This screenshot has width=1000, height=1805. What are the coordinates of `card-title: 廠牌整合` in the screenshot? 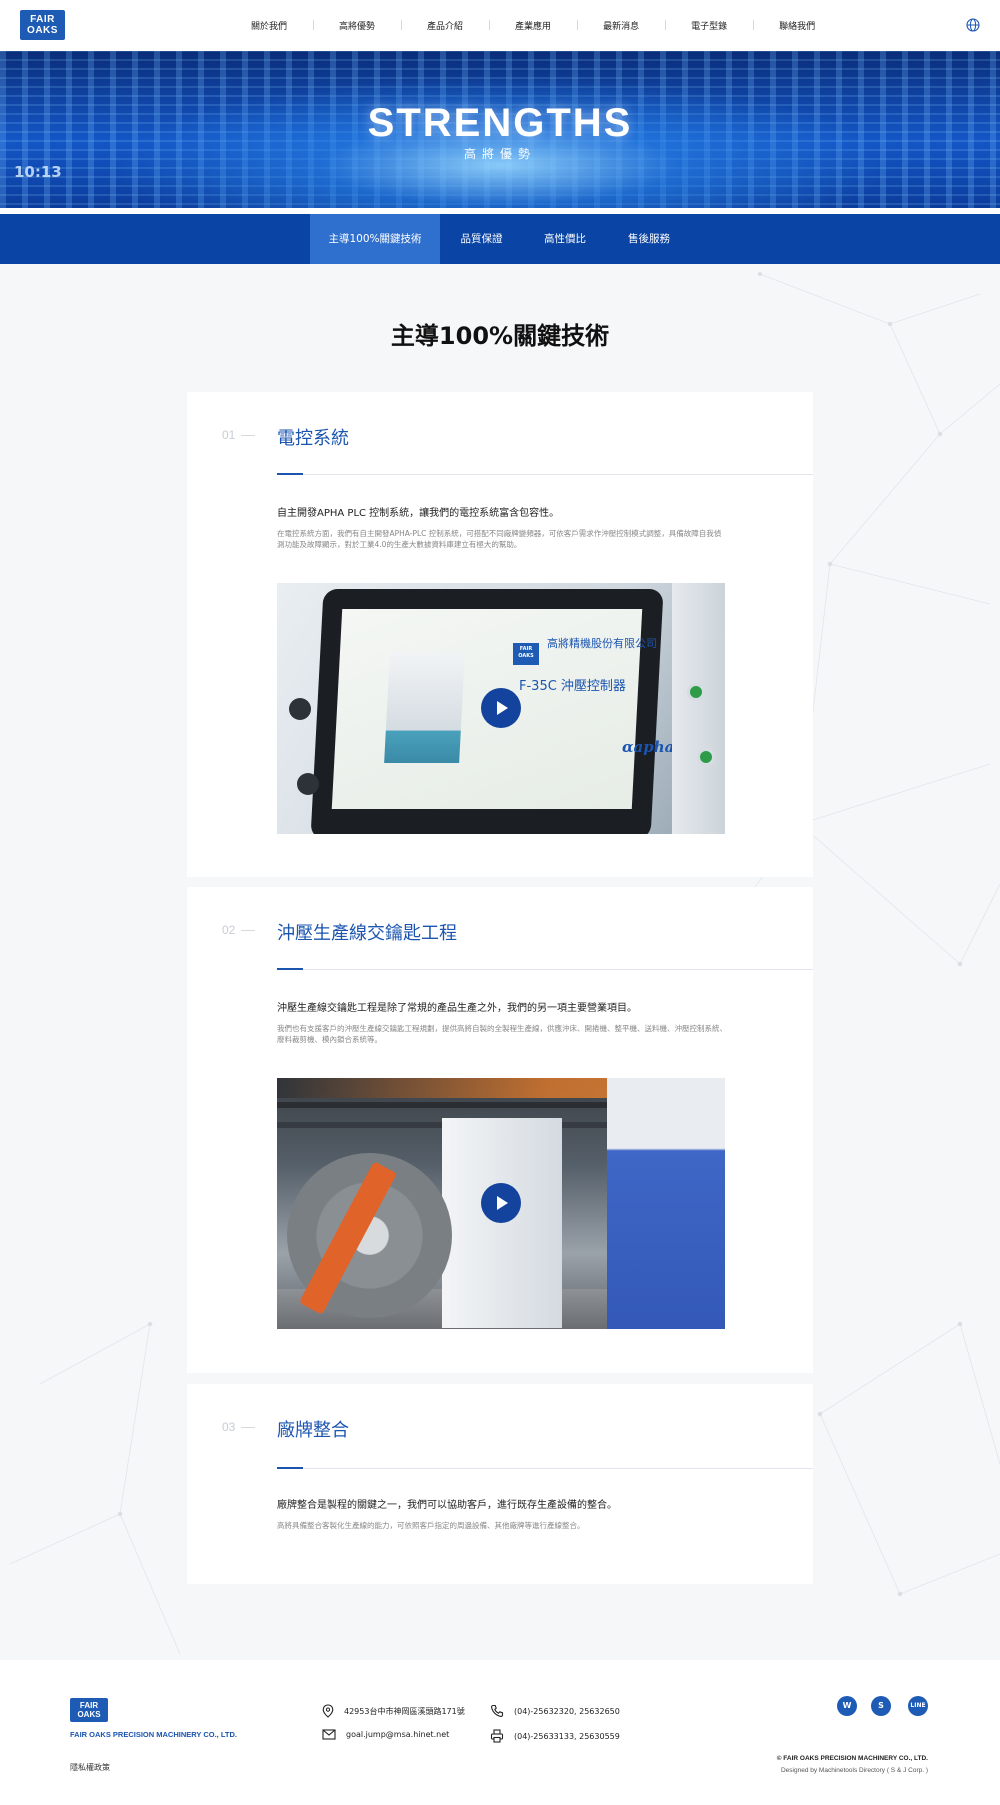 It's located at (313, 1430).